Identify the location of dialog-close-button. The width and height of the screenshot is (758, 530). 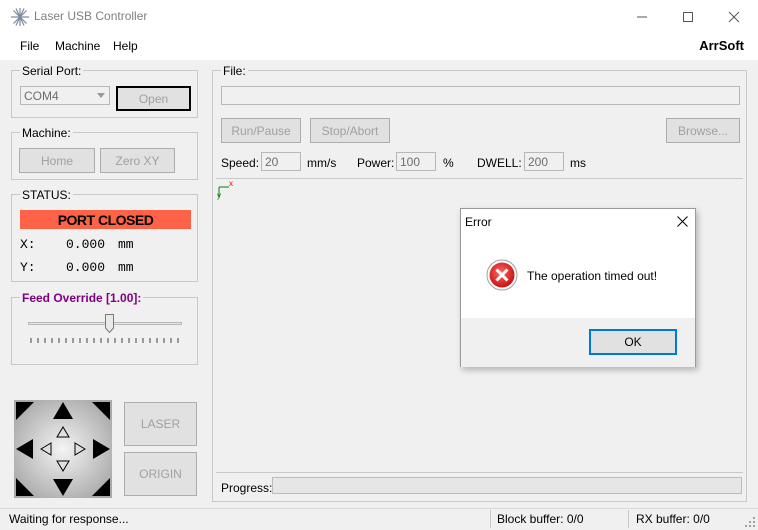
(682, 221).